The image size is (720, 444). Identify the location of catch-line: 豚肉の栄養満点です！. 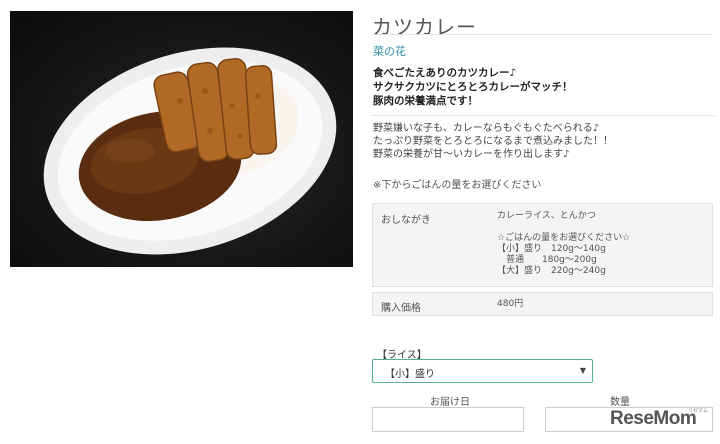
(425, 101).